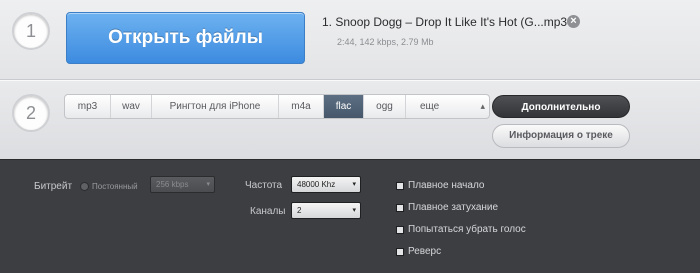  I want to click on format-more-label: еще, so click(430, 106).